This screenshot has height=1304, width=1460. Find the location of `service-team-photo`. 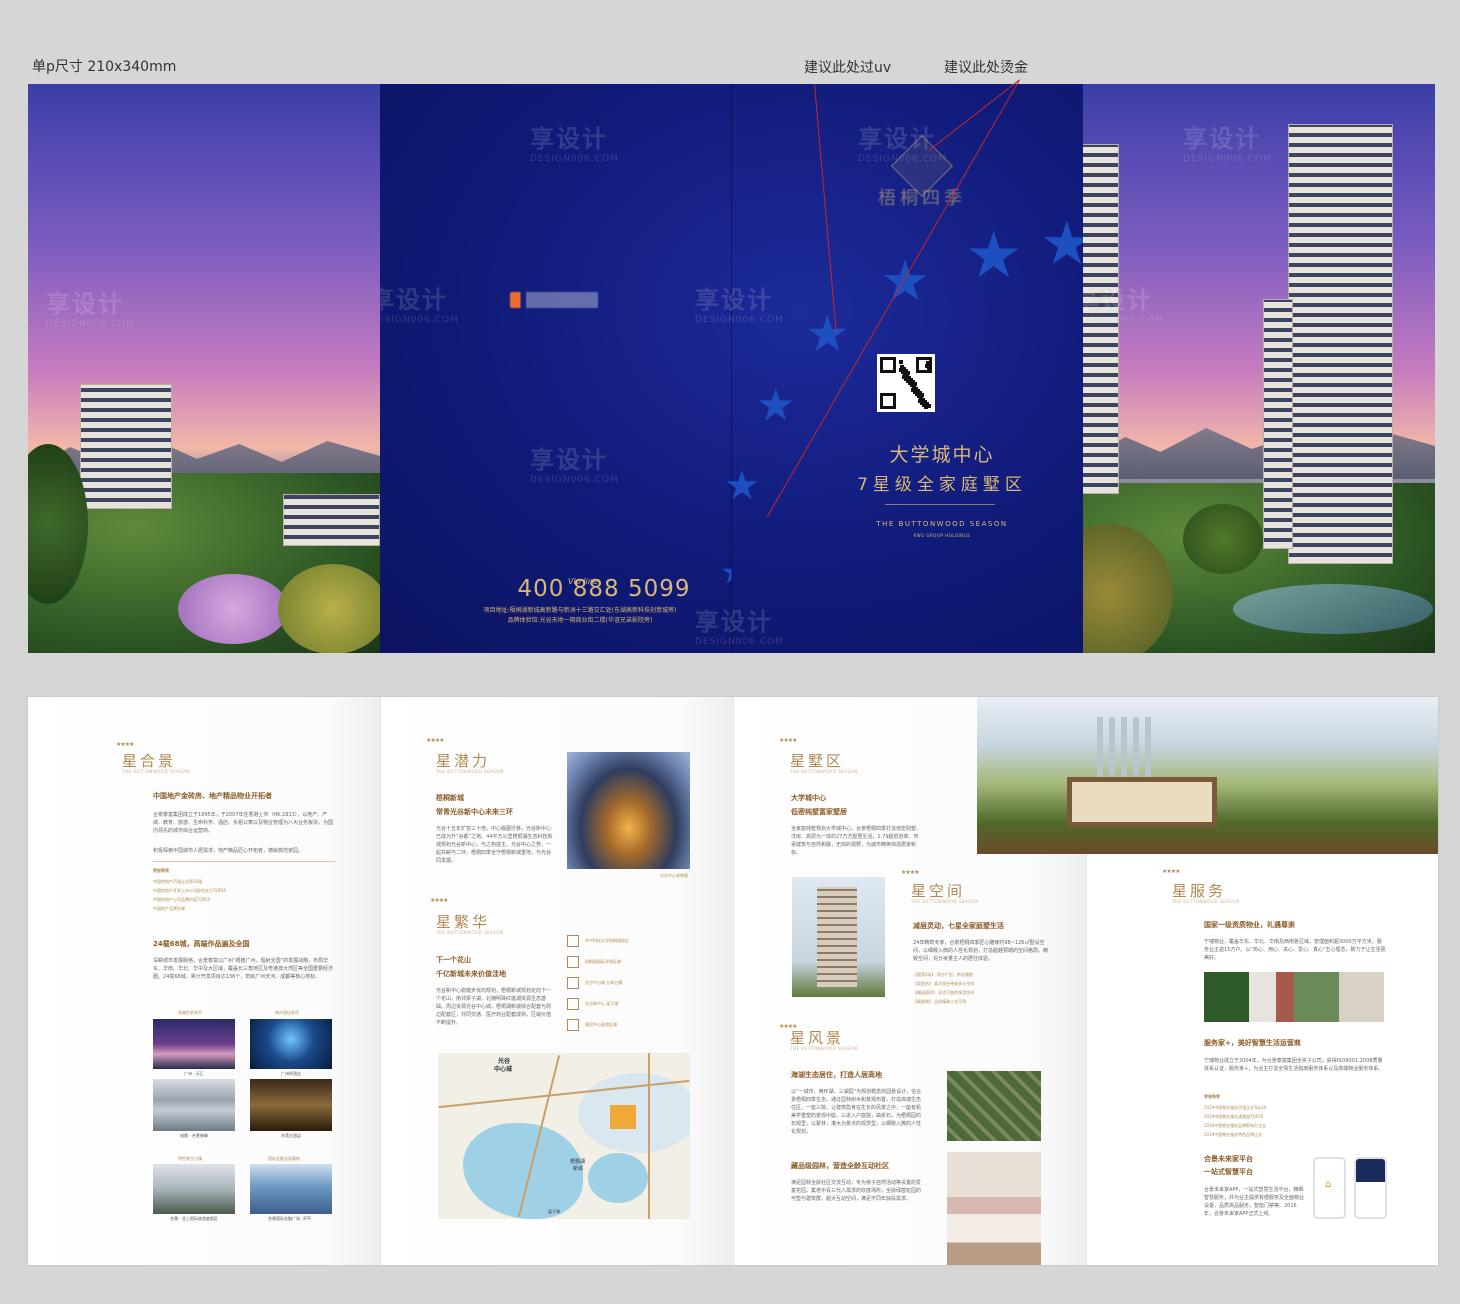

service-team-photo is located at coordinates (1294, 997).